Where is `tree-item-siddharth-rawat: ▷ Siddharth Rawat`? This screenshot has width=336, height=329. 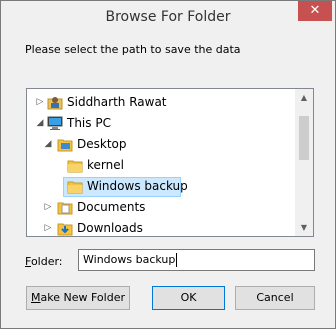
tree-item-siddharth-rawat: ▷ Siddharth Rawat is located at coordinates (161, 102).